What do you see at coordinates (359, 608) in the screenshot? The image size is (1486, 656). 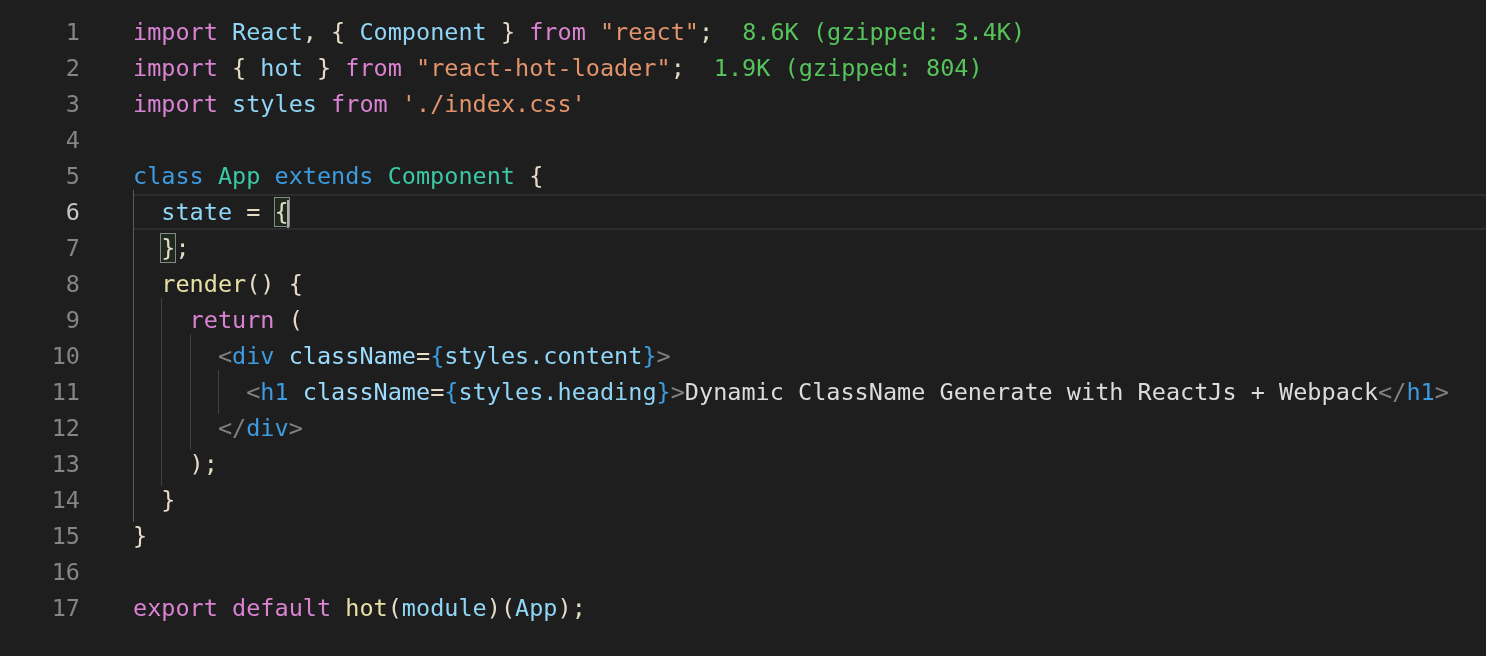 I see `code-line: export default hot(module)(App);` at bounding box center [359, 608].